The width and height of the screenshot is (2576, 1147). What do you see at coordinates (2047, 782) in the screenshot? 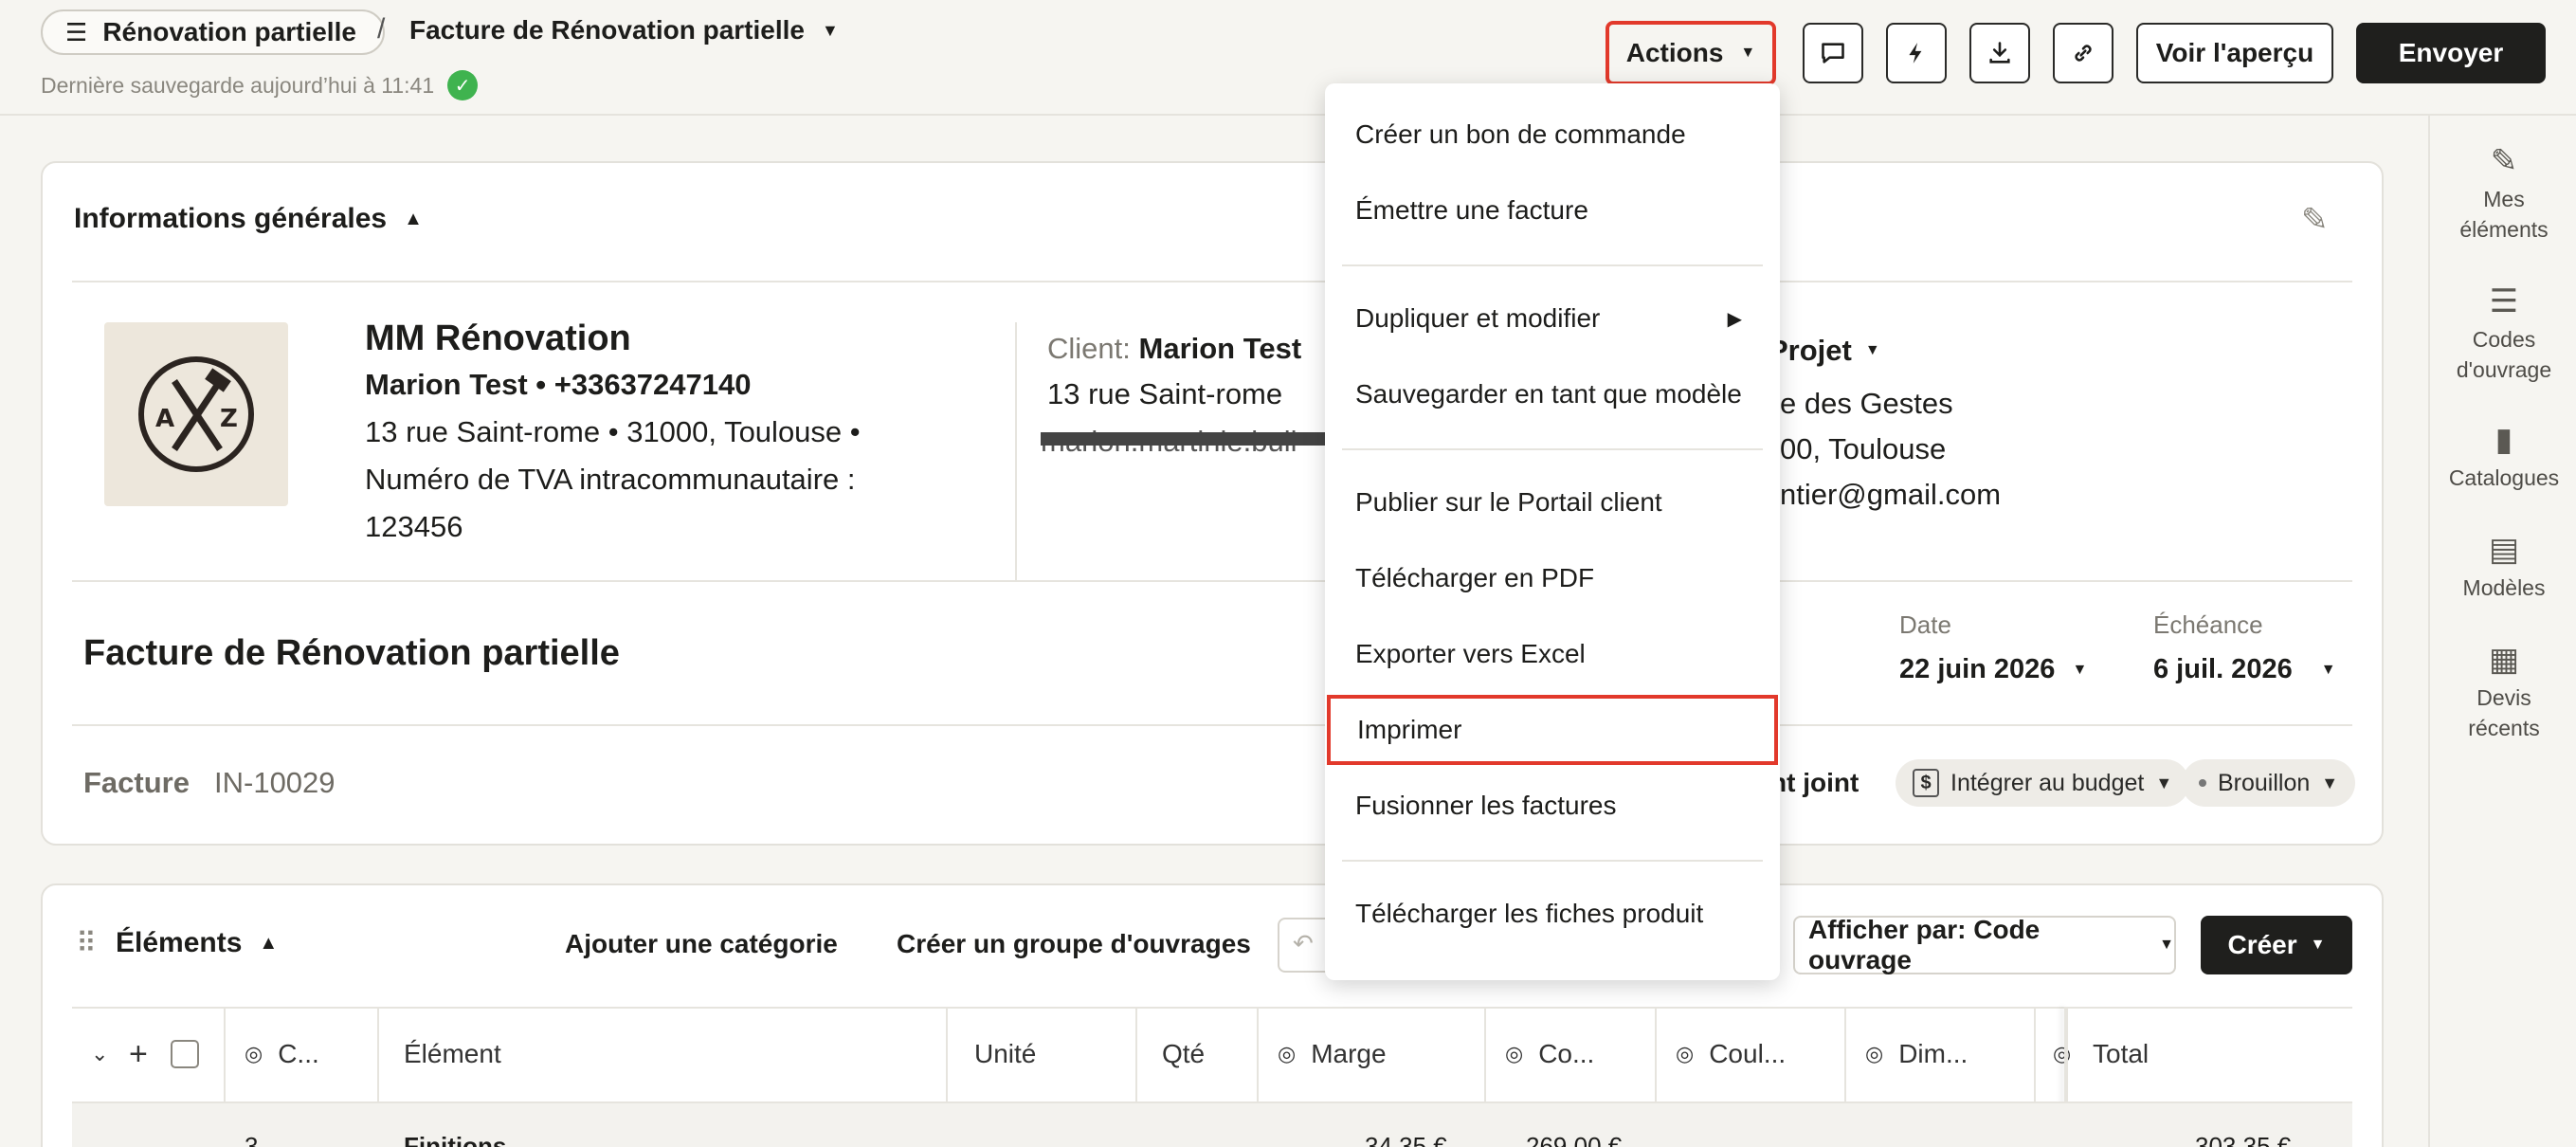
I see `budget-label: Intégrer au budget` at bounding box center [2047, 782].